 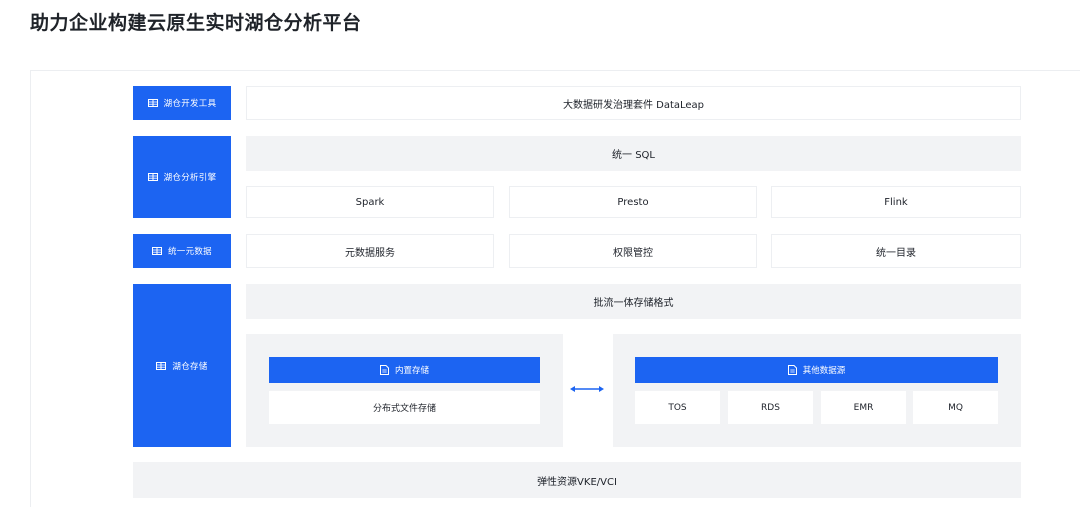 What do you see at coordinates (896, 202) in the screenshot?
I see `engine-flink: Flink` at bounding box center [896, 202].